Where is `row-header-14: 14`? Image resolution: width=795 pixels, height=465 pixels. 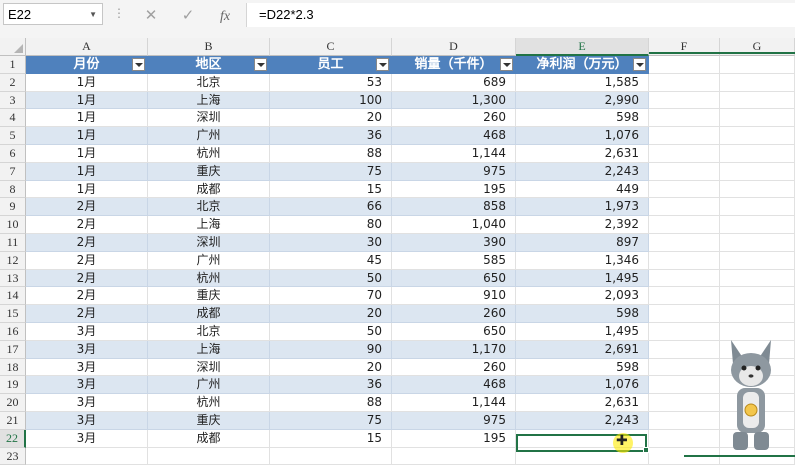 row-header-14: 14 is located at coordinates (13, 296).